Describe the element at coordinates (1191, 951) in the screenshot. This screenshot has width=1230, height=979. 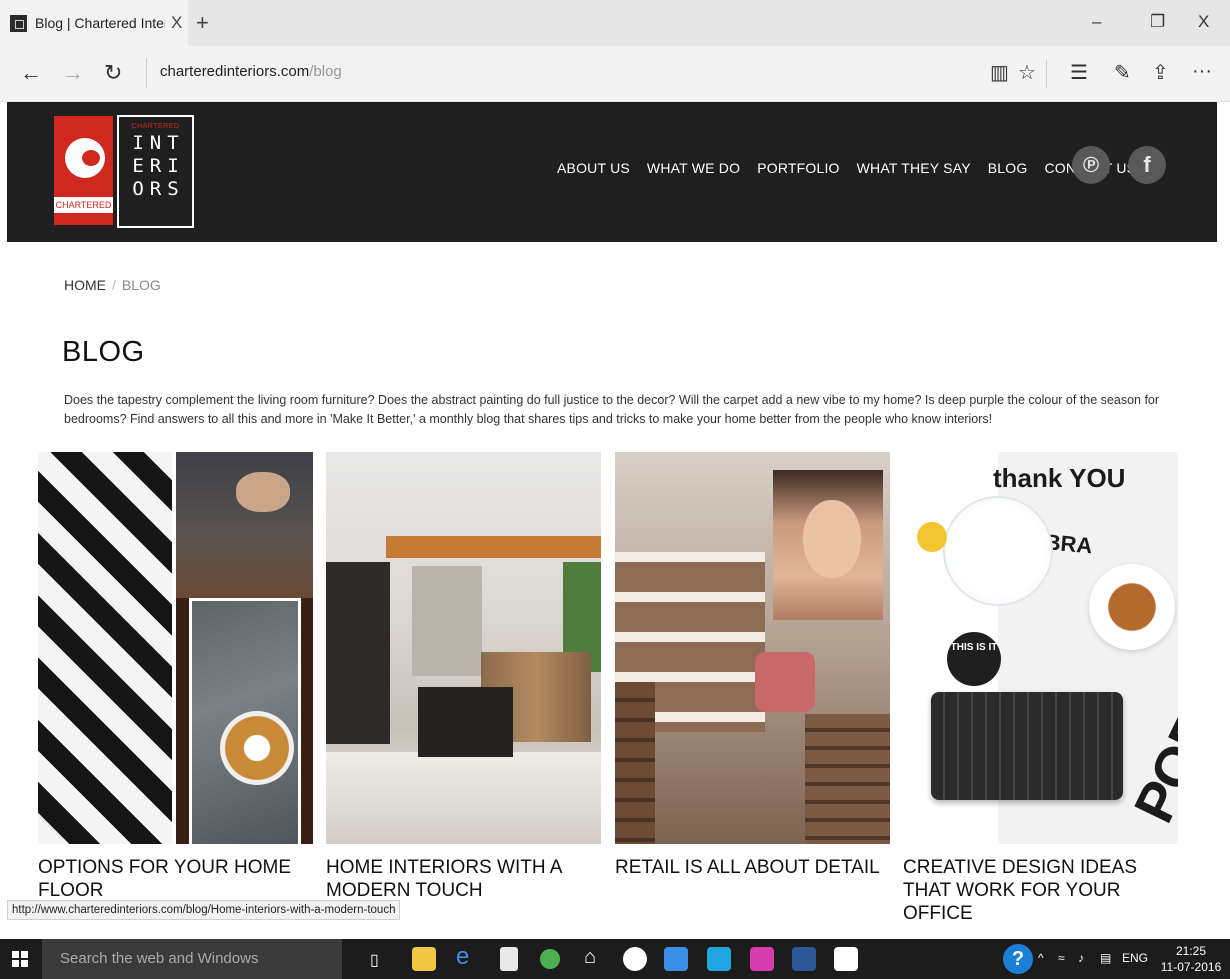
I see `clock-time: 21:25` at that location.